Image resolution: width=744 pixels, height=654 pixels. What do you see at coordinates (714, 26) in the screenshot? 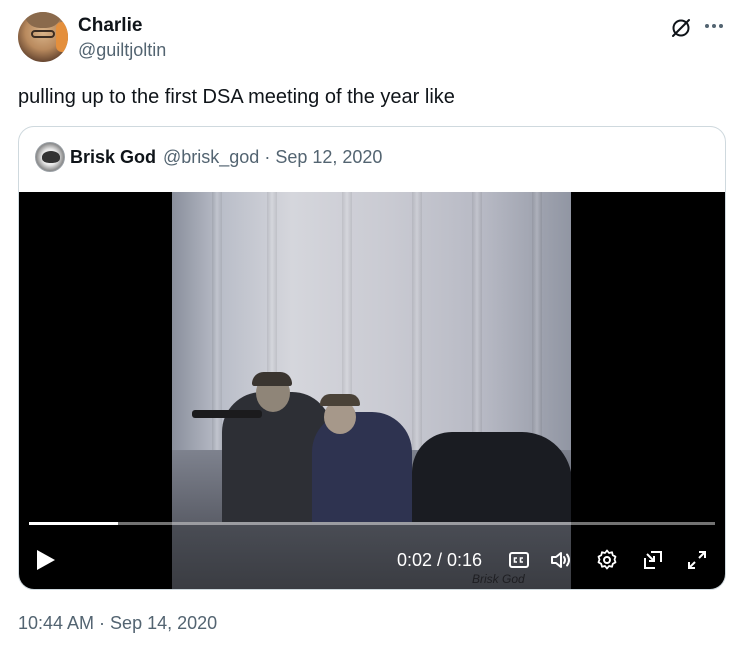
I see `more-icon` at bounding box center [714, 26].